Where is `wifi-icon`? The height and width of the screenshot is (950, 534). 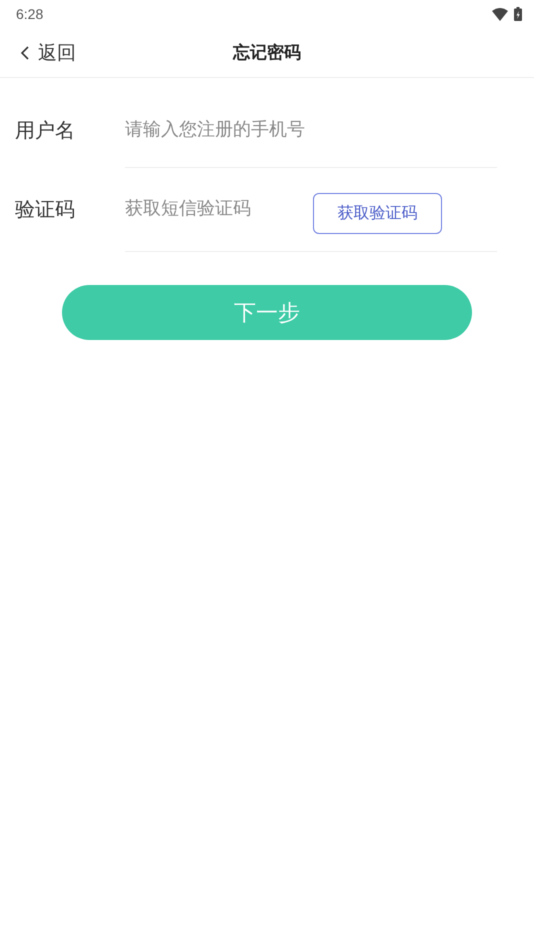 wifi-icon is located at coordinates (500, 14).